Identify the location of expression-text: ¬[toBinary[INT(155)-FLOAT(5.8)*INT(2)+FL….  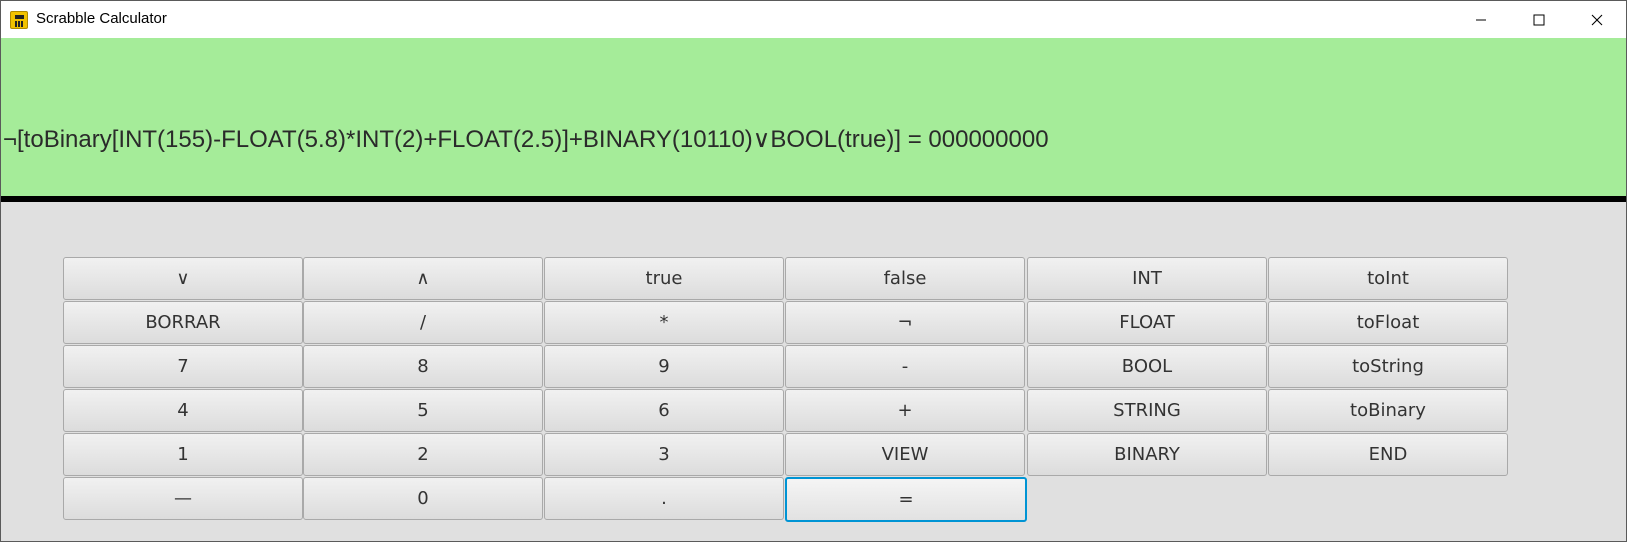
(526, 139).